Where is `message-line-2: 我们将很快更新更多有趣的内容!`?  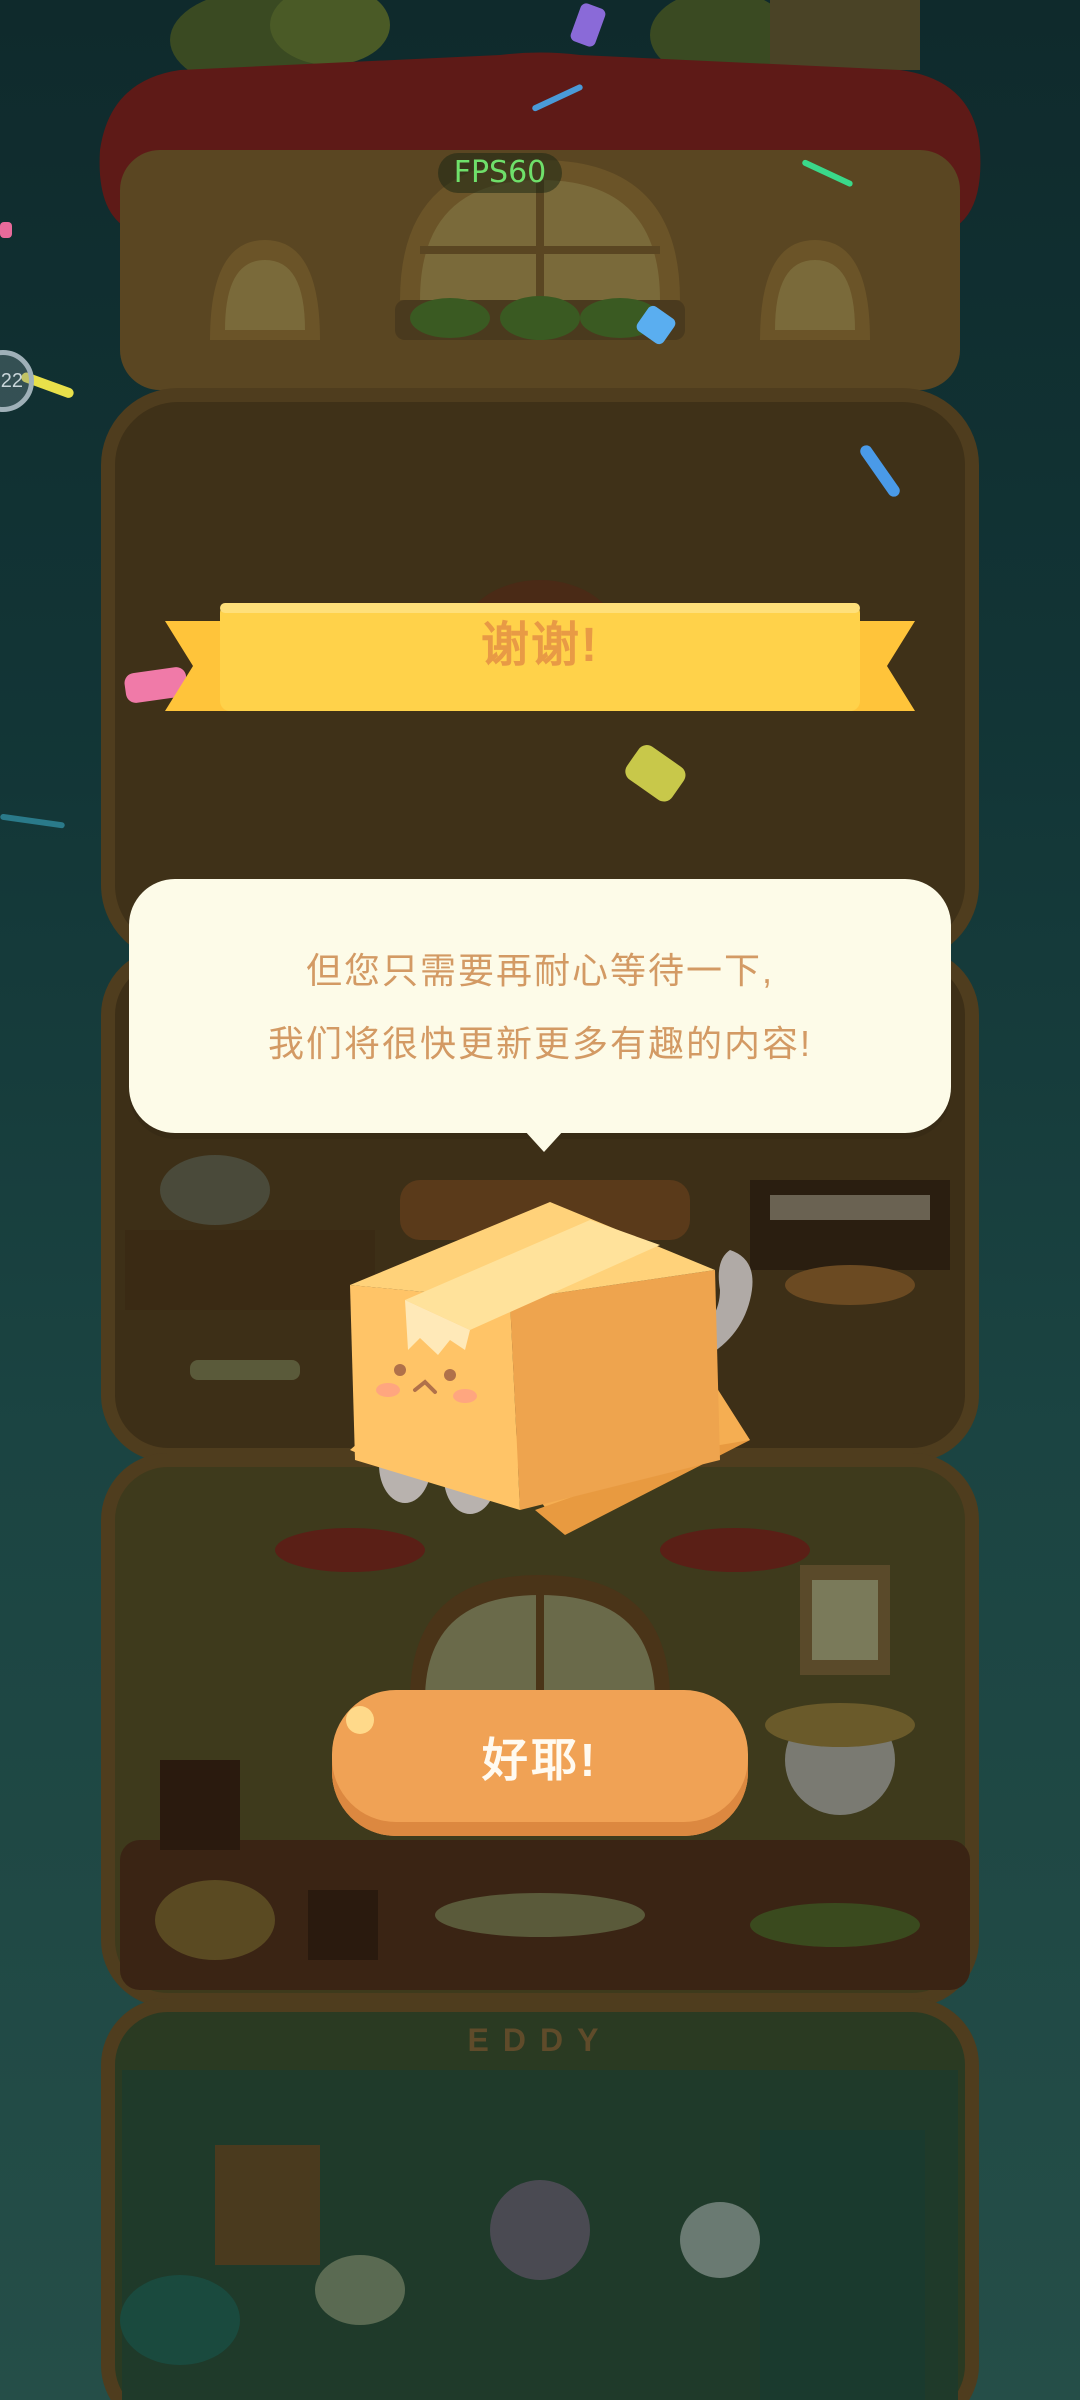
message-line-2: 我们将很快更新更多有趣的内容! is located at coordinates (539, 1043).